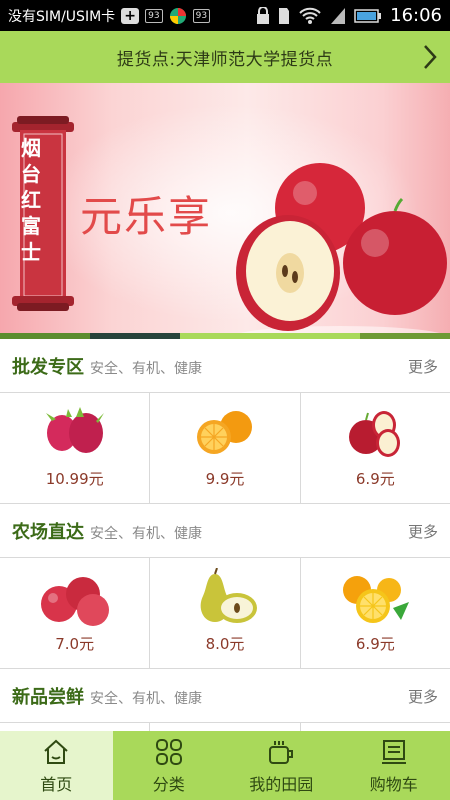  What do you see at coordinates (281, 784) in the screenshot?
I see `nav-label: 我的田园` at bounding box center [281, 784].